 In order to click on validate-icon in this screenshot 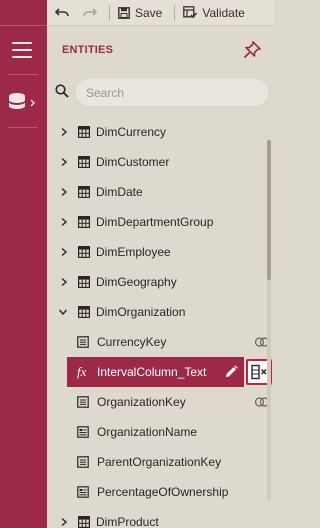, I will do `click(190, 12)`.